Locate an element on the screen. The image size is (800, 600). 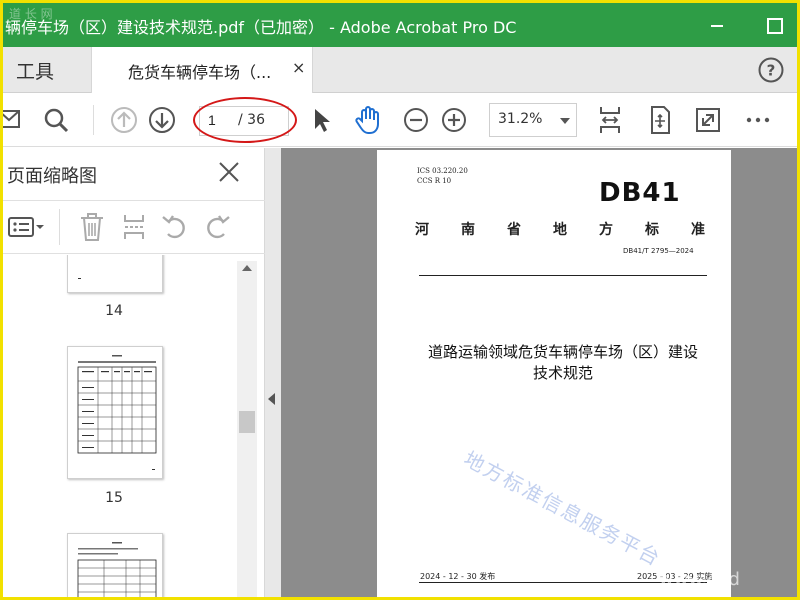
ics-code: ICS 03.220.20 CCS R 10 is located at coordinates (442, 176).